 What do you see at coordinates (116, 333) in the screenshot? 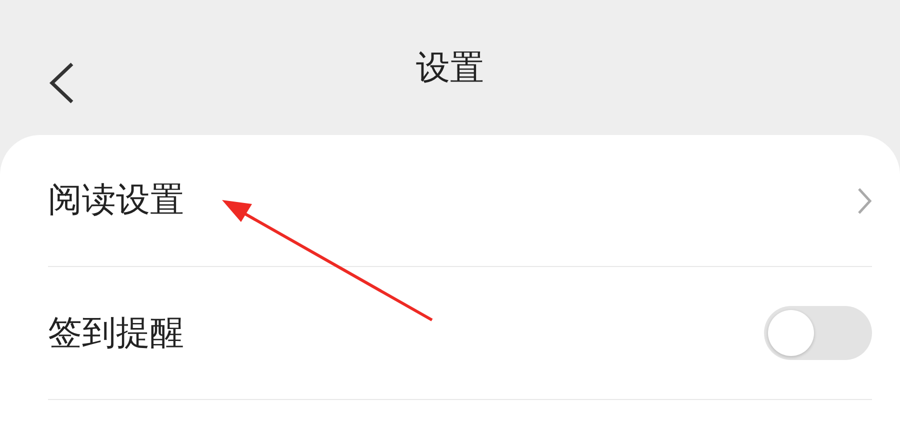
I see `row-label: 签到提醒` at bounding box center [116, 333].